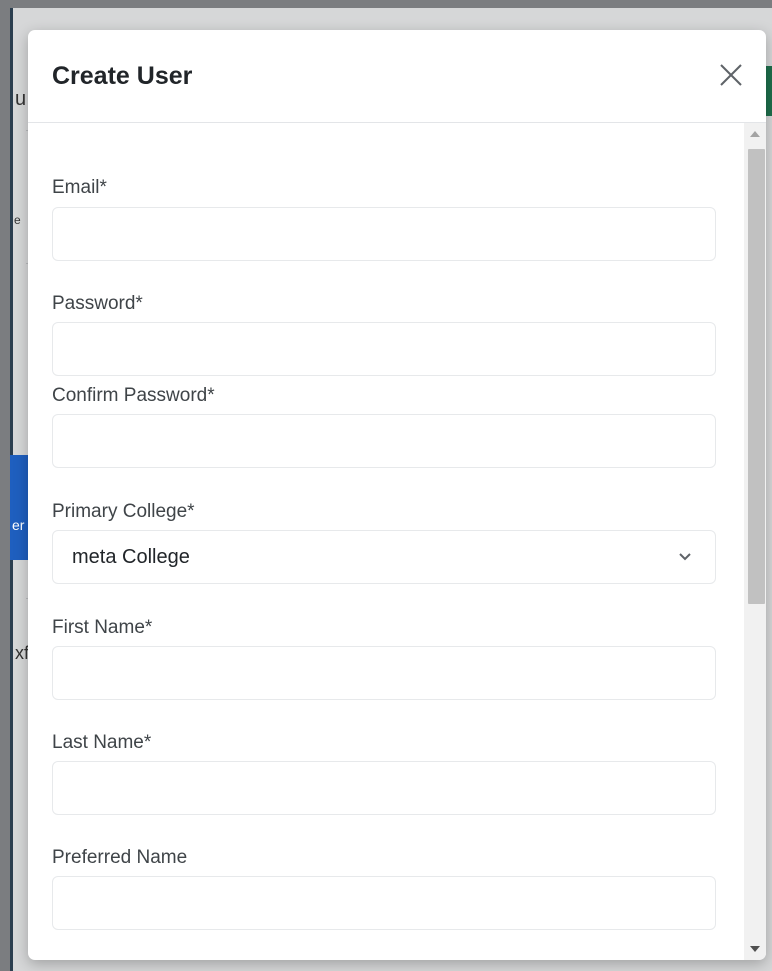 This screenshot has width=772, height=971. What do you see at coordinates (131, 557) in the screenshot?
I see `primary-college-value: meta College` at bounding box center [131, 557].